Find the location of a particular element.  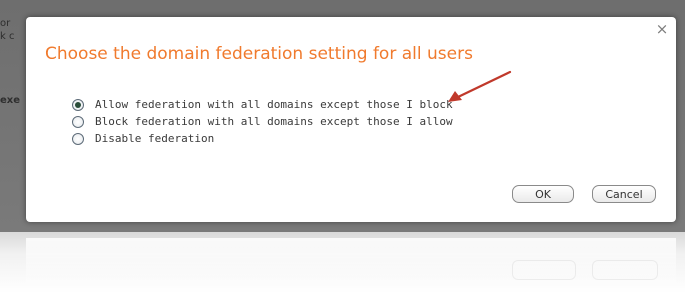

background-text-fragment: or is located at coordinates (5, 23).